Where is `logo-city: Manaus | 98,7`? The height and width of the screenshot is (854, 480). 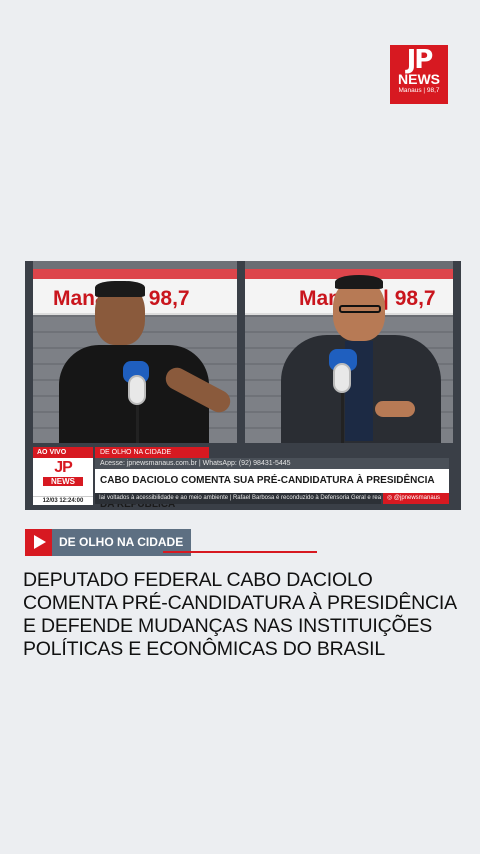 logo-city: Manaus | 98,7 is located at coordinates (419, 90).